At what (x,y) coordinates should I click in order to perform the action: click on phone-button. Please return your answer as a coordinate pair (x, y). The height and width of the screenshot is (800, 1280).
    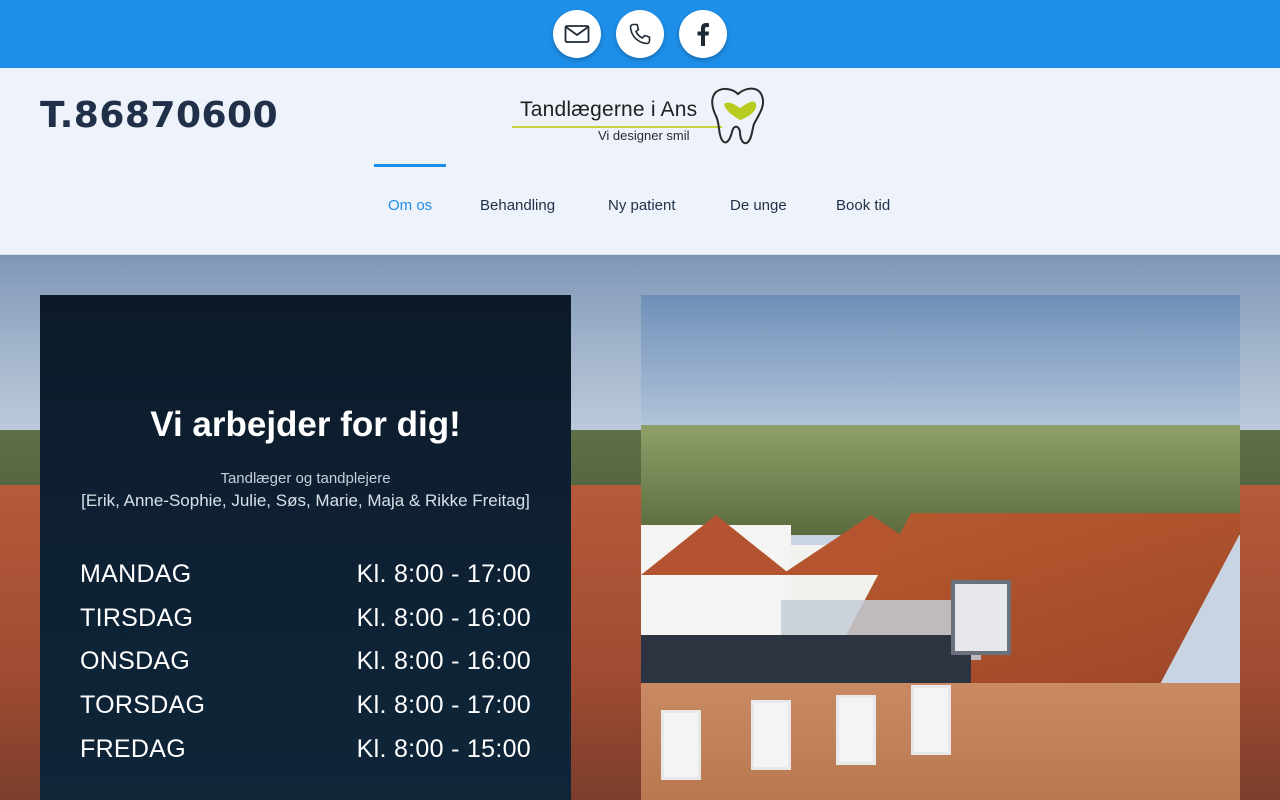
    Looking at the image, I should click on (640, 34).